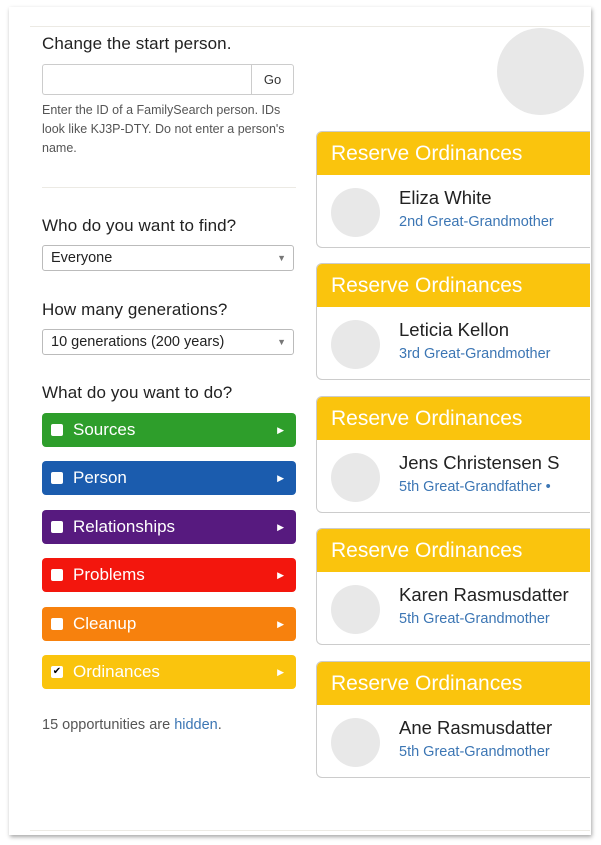 Image resolution: width=601 pixels, height=845 pixels. I want to click on category-problems: Problems ▶, so click(169, 575).